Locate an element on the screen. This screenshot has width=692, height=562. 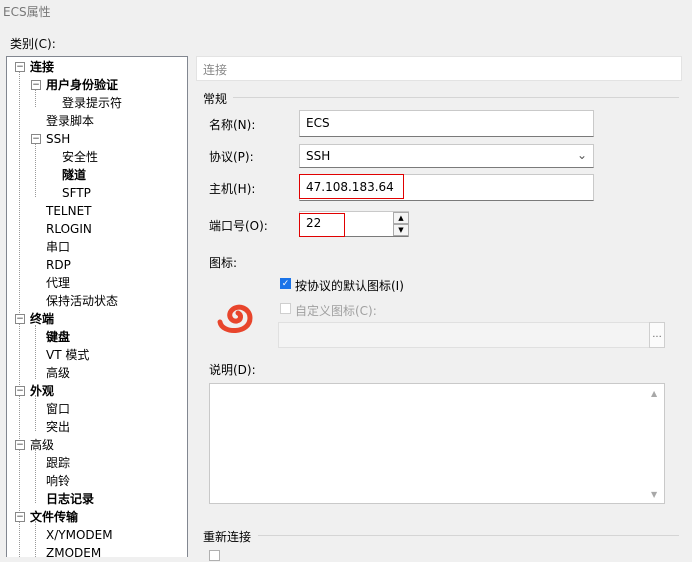
tree-item-proxy: 代理 is located at coordinates (58, 283).